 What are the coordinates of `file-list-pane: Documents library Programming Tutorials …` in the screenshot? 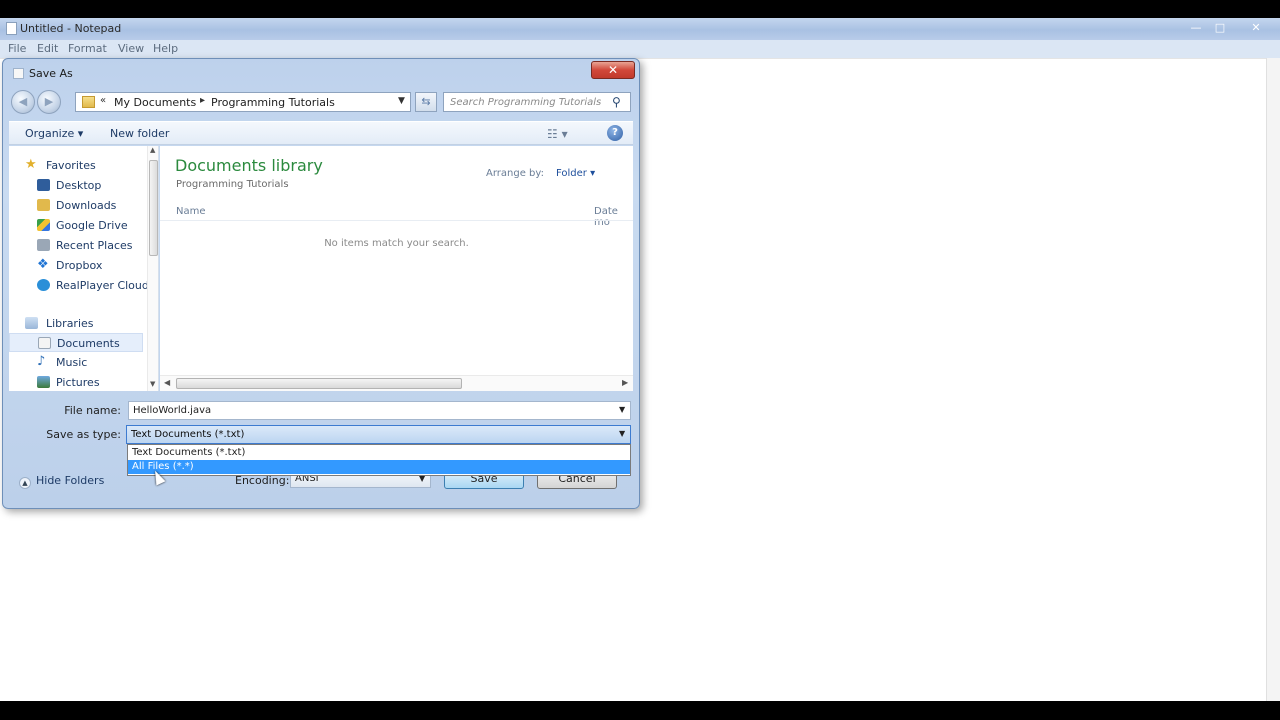 It's located at (396, 268).